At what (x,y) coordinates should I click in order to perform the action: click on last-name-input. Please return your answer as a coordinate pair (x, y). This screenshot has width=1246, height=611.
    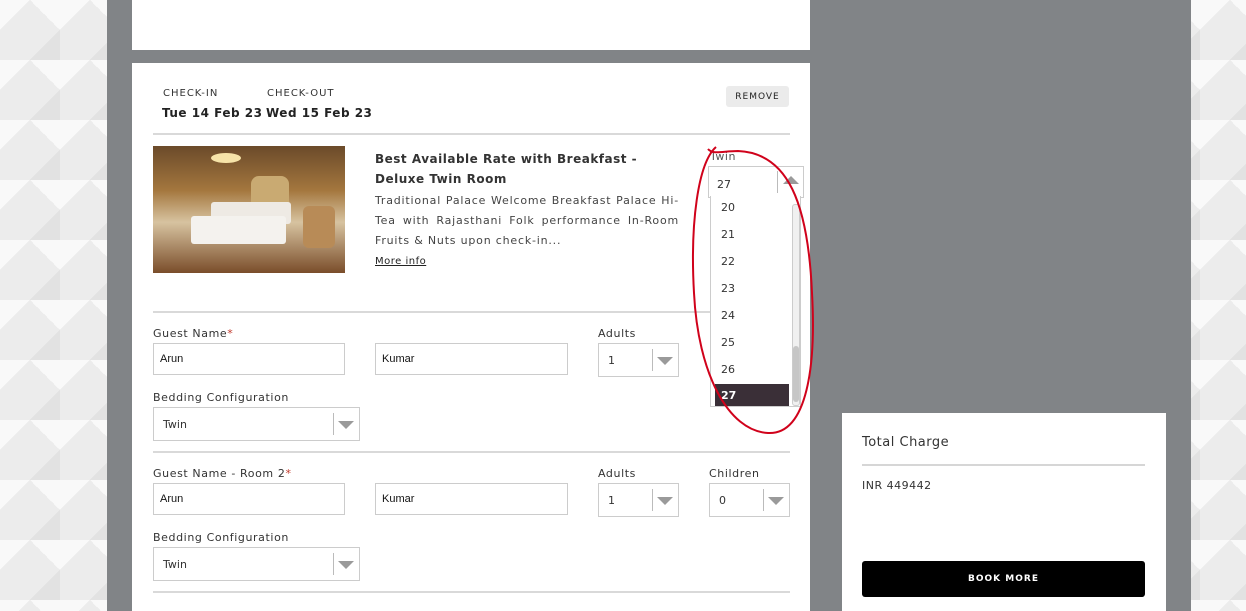
    Looking at the image, I should click on (471, 359).